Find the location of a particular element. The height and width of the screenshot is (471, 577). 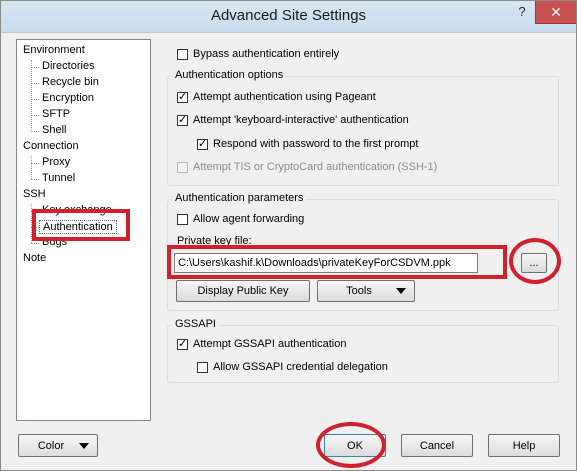

annotation-circle-ok is located at coordinates (351, 445).